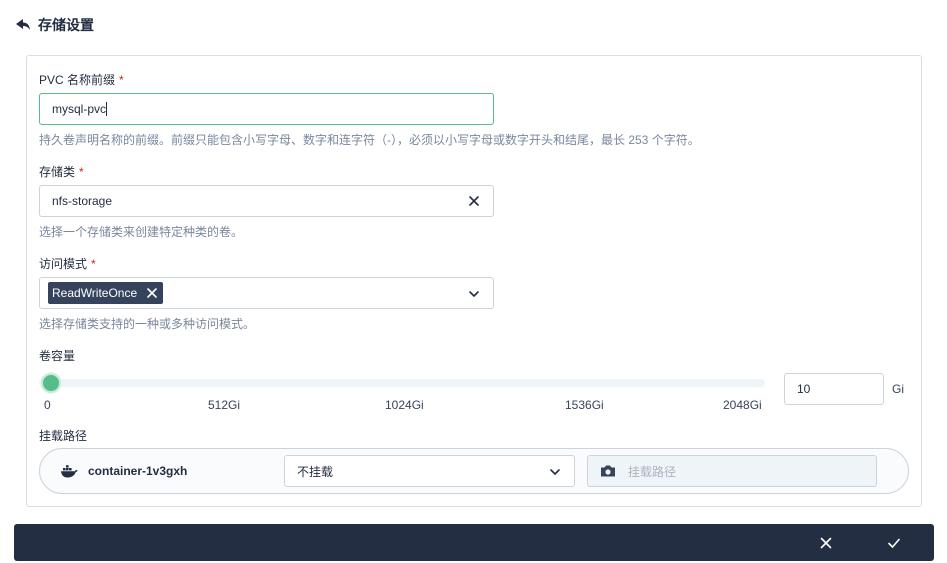  Describe the element at coordinates (584, 405) in the screenshot. I see `slider-tick-label: 1536Gi` at that location.